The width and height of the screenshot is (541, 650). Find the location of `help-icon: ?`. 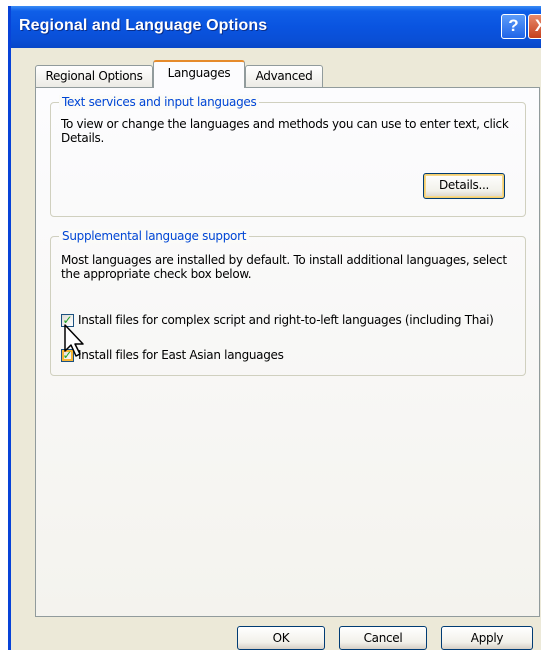

help-icon: ? is located at coordinates (513, 26).